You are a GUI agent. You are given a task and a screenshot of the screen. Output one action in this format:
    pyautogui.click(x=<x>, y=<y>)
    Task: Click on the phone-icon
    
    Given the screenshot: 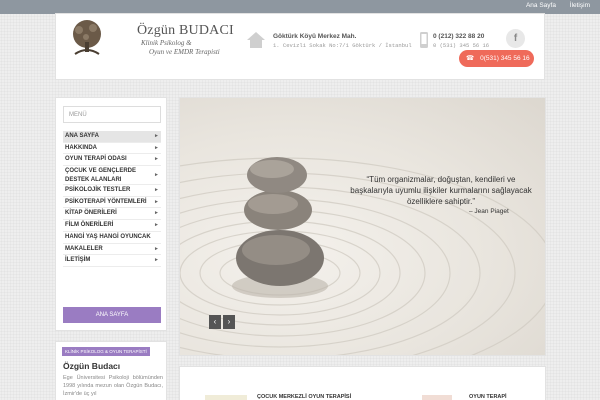 What is the action you would take?
    pyautogui.click(x=424, y=40)
    